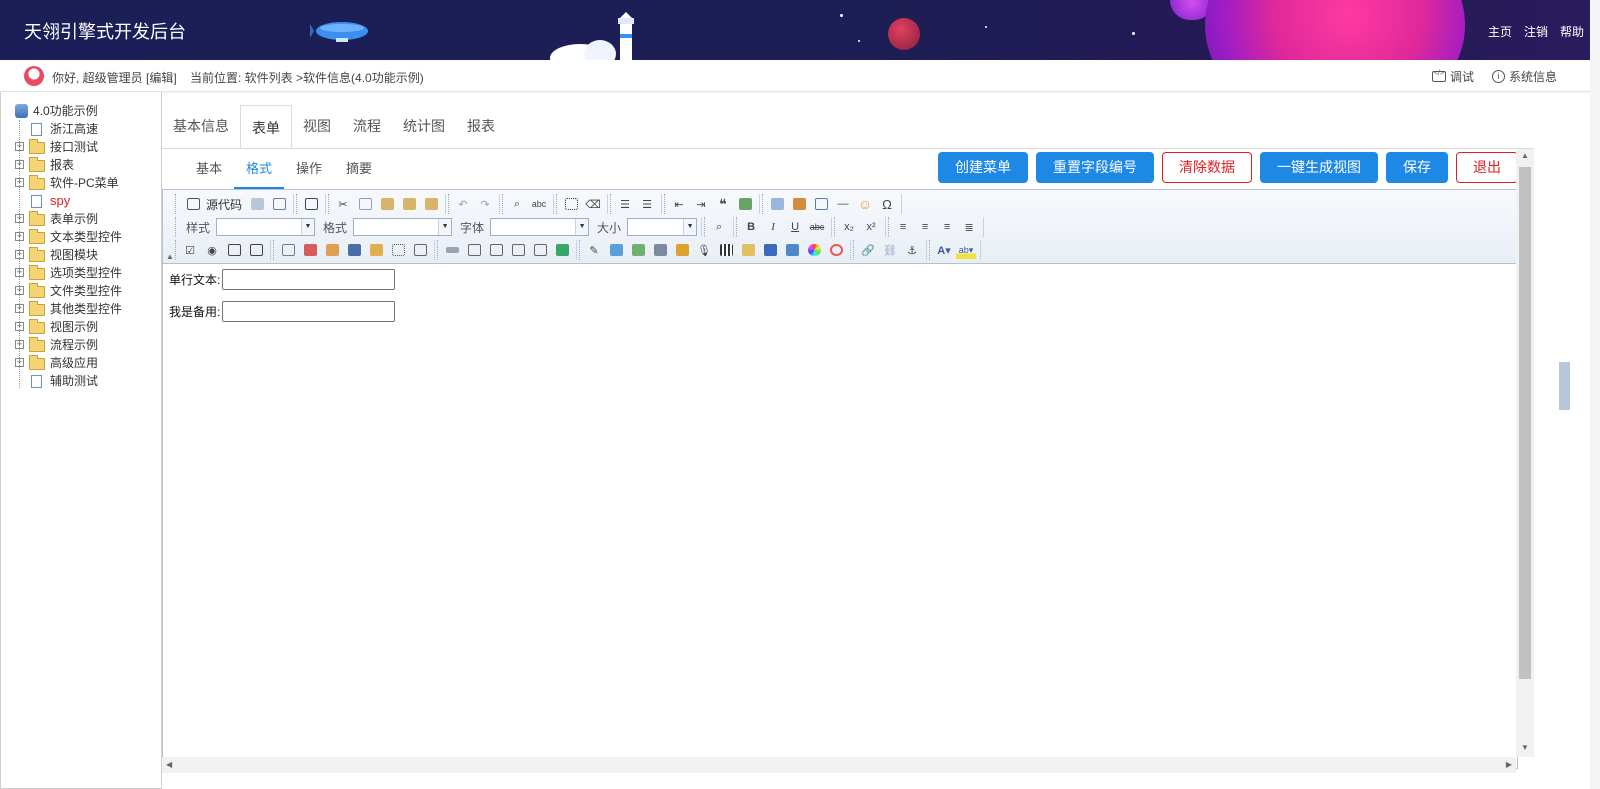 This screenshot has height=789, width=1600. What do you see at coordinates (1536, 31) in the screenshot?
I see `nav-logout: 注销` at bounding box center [1536, 31].